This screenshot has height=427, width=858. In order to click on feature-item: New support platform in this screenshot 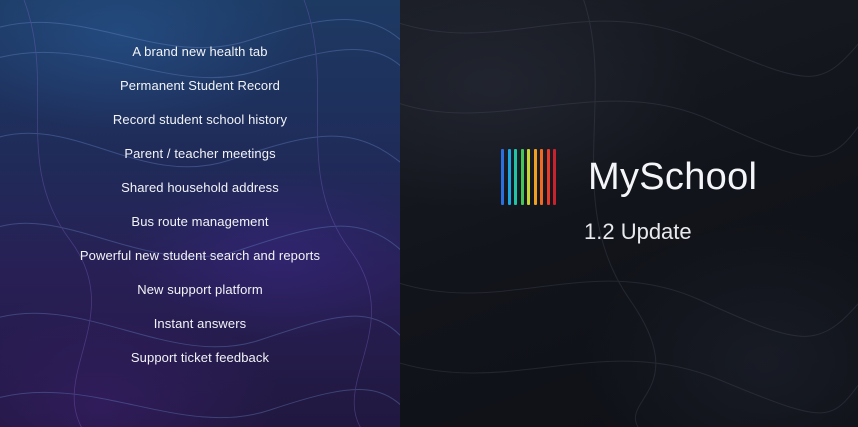, I will do `click(200, 289)`.